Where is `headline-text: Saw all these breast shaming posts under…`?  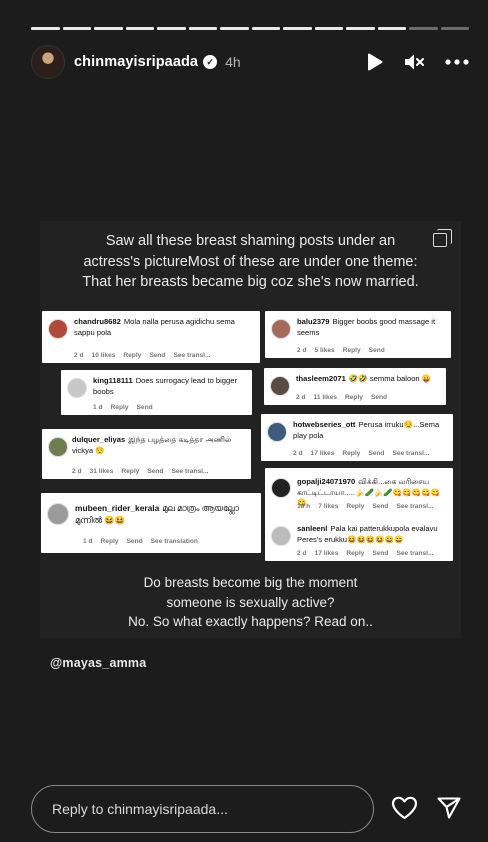 headline-text: Saw all these breast shaming posts under… is located at coordinates (250, 261).